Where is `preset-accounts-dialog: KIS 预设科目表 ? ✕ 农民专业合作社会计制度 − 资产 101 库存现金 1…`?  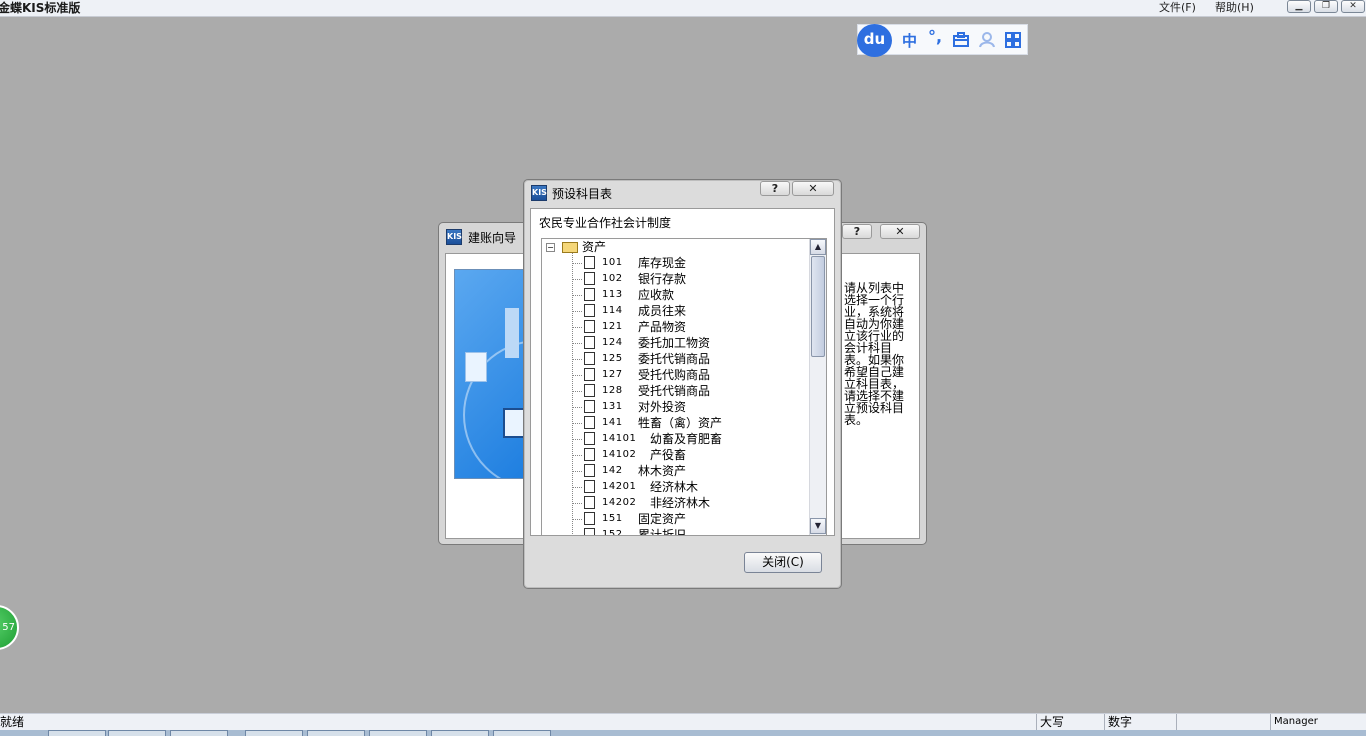 preset-accounts-dialog: KIS 预设科目表 ? ✕ 农民专业合作社会计制度 − 资产 101 库存现金 1… is located at coordinates (682, 384).